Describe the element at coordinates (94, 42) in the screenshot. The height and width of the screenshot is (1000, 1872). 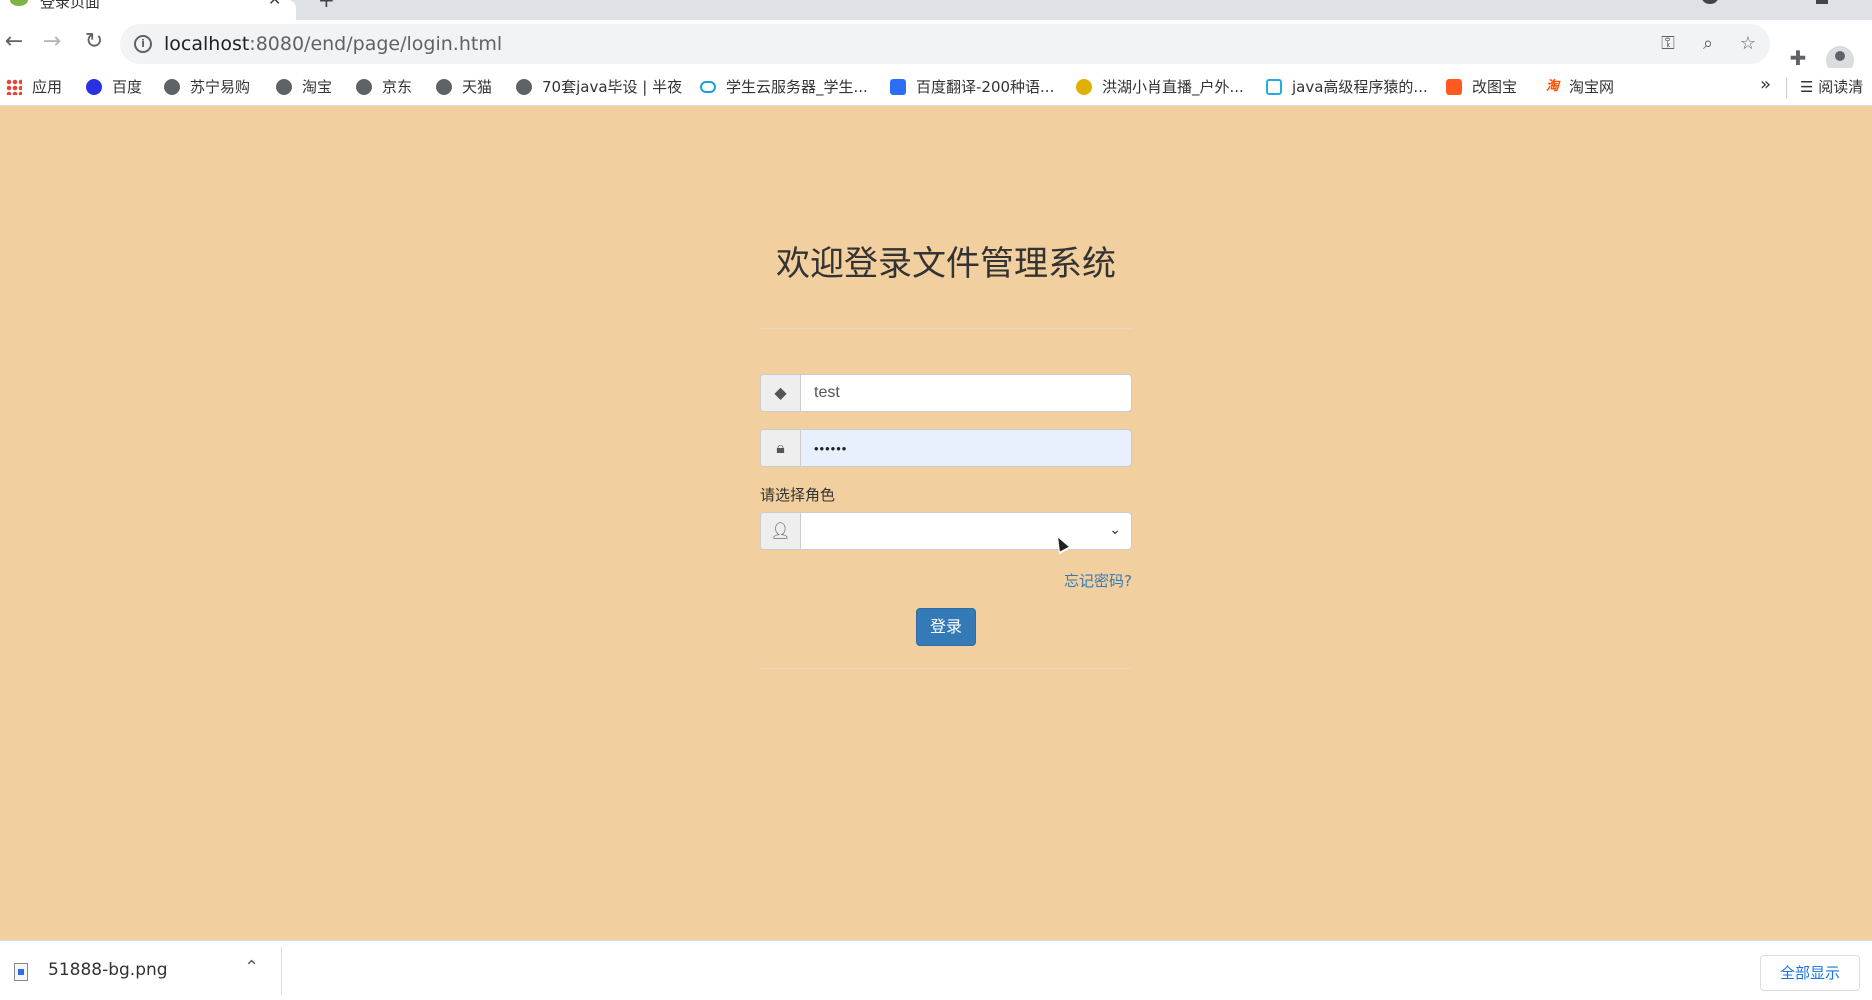
I see `reload-icon: ↻` at that location.